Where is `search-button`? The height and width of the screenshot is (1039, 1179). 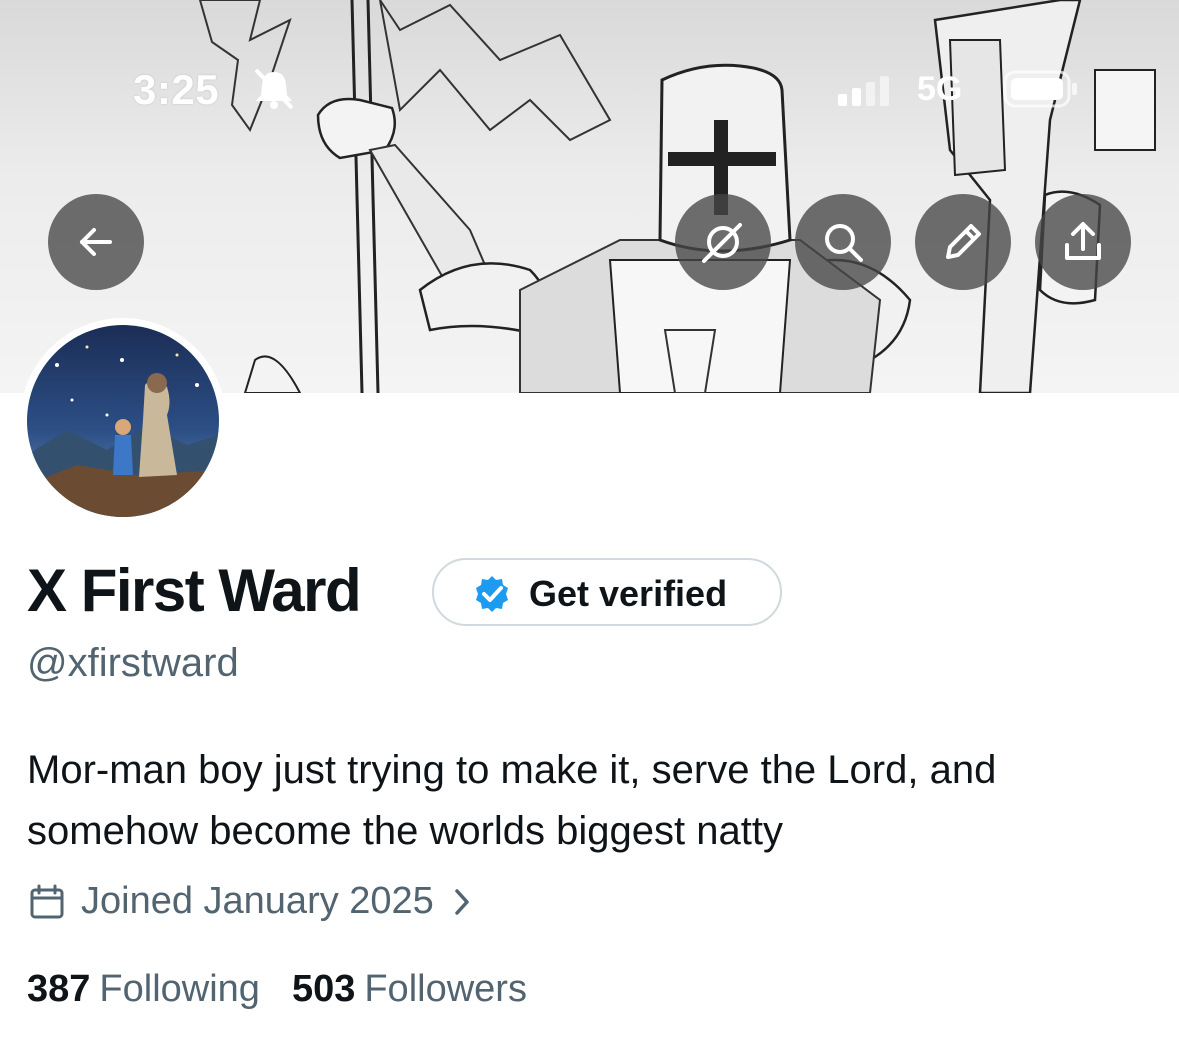 search-button is located at coordinates (843, 242).